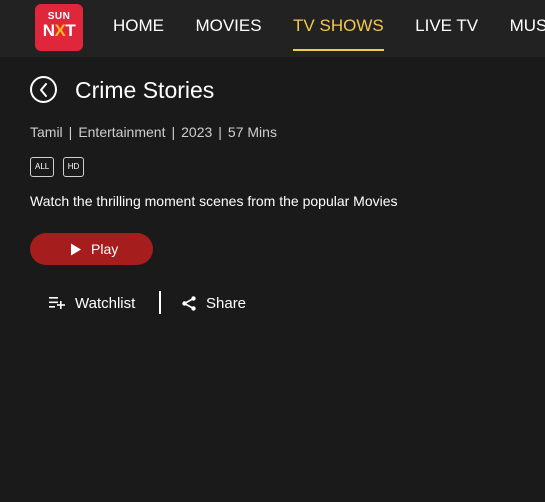 This screenshot has width=545, height=502. Describe the element at coordinates (228, 28) in the screenshot. I see `nav-item-movies: MOVIES` at that location.